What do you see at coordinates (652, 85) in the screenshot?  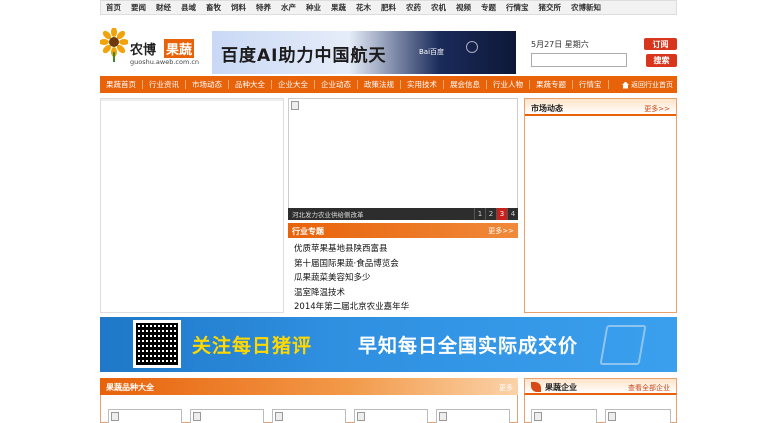 I see `back-link-label: 返回行业首页` at bounding box center [652, 85].